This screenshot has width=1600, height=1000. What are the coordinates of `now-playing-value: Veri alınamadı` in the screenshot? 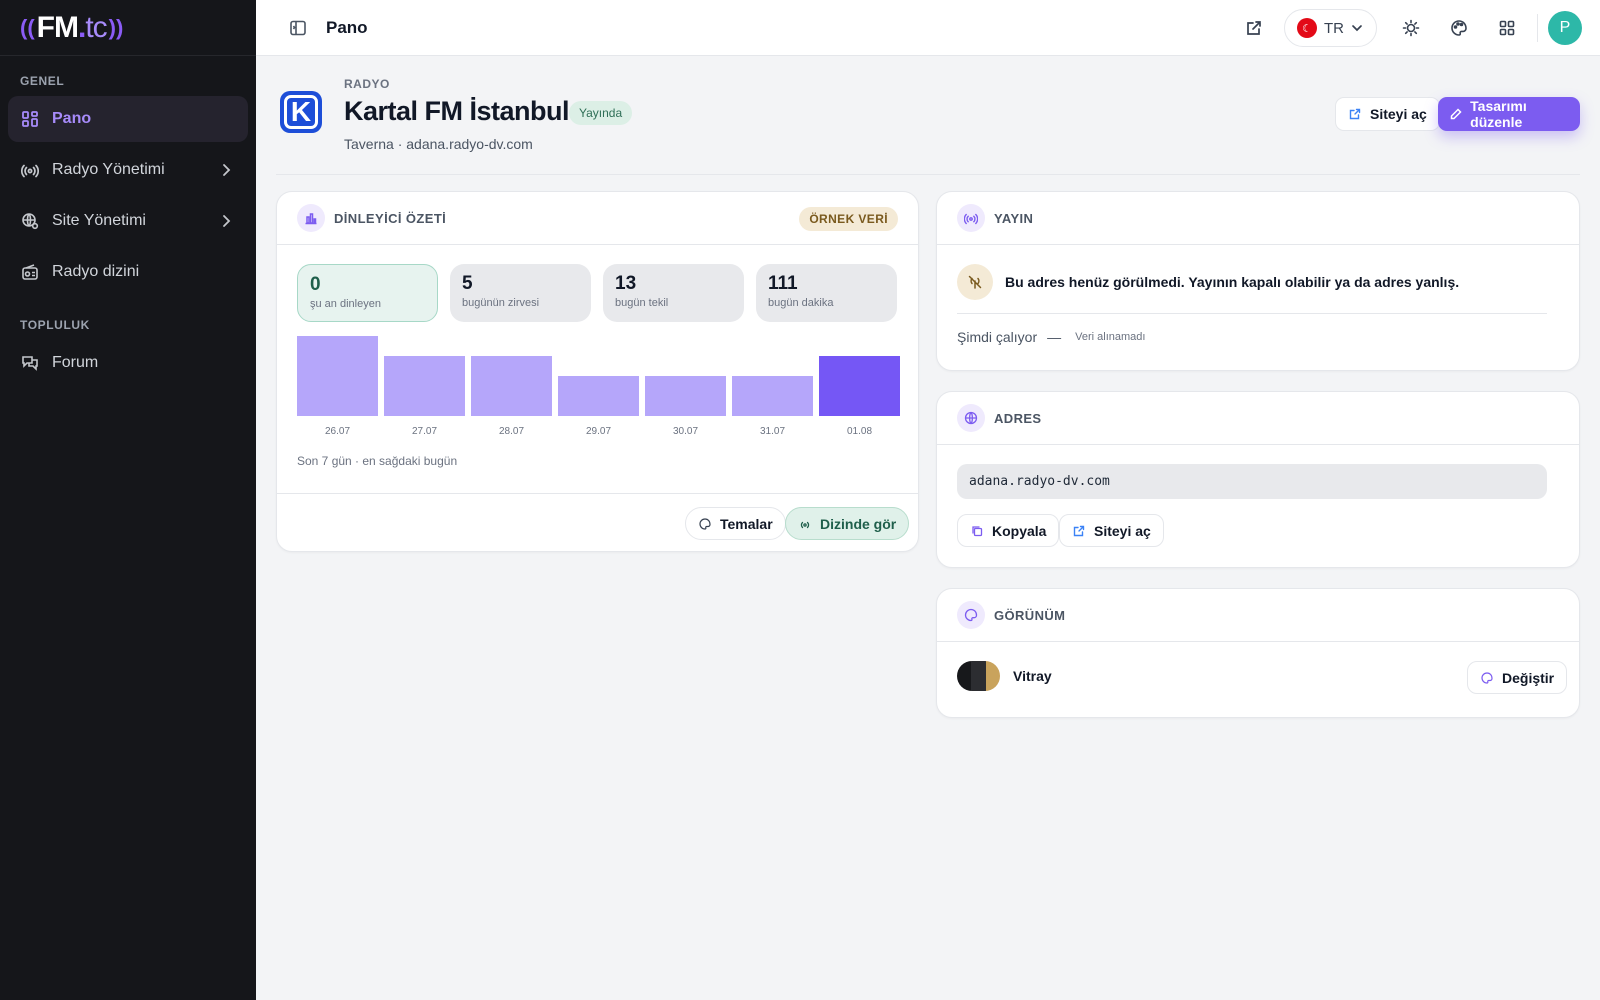 It's located at (1110, 337).